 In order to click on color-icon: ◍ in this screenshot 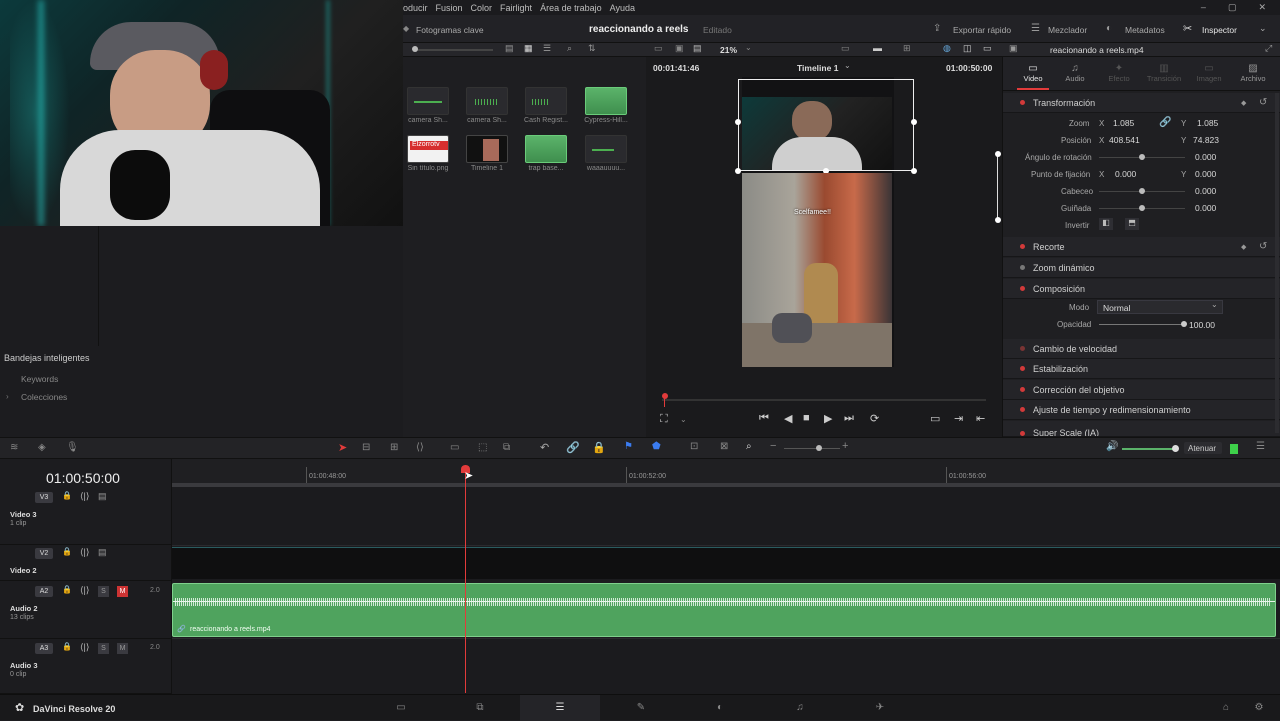, I will do `click(947, 48)`.